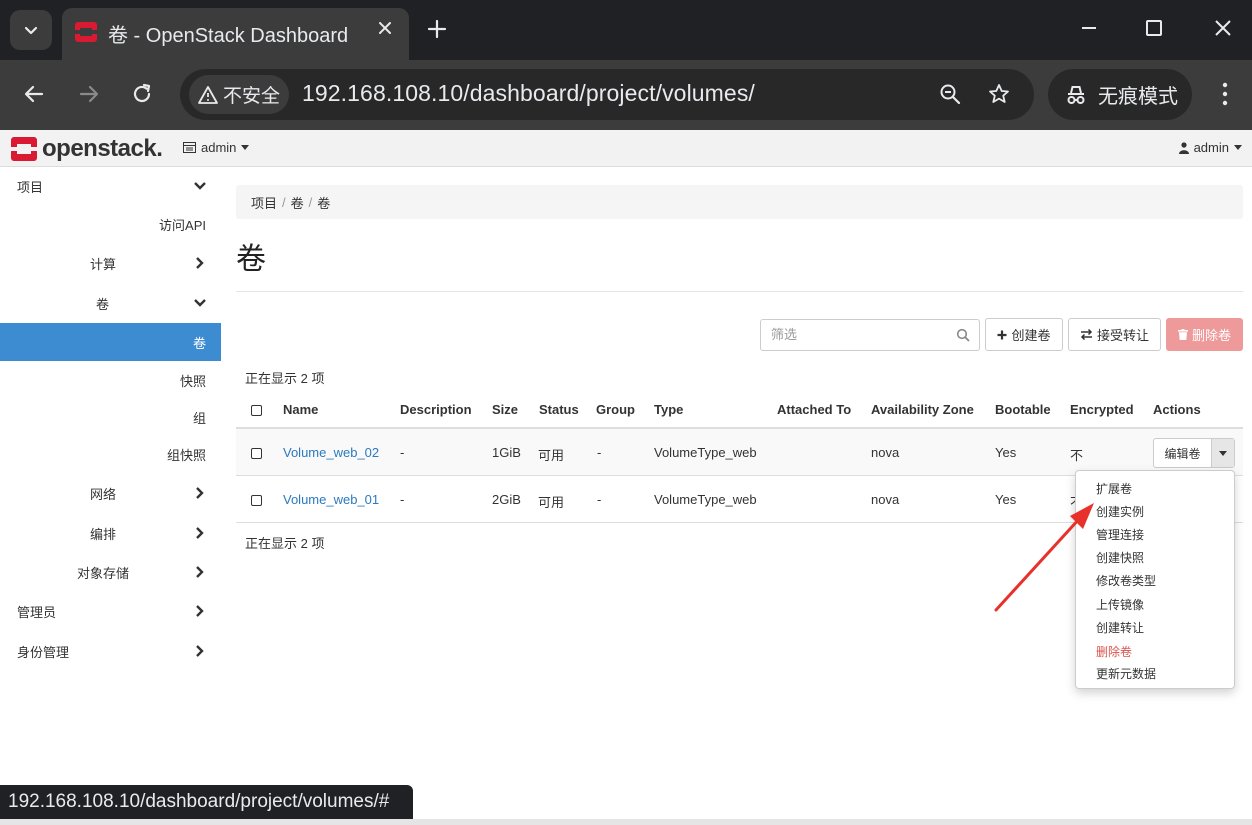  Describe the element at coordinates (1225, 96) in the screenshot. I see `browser-menu-dots-icon` at that location.